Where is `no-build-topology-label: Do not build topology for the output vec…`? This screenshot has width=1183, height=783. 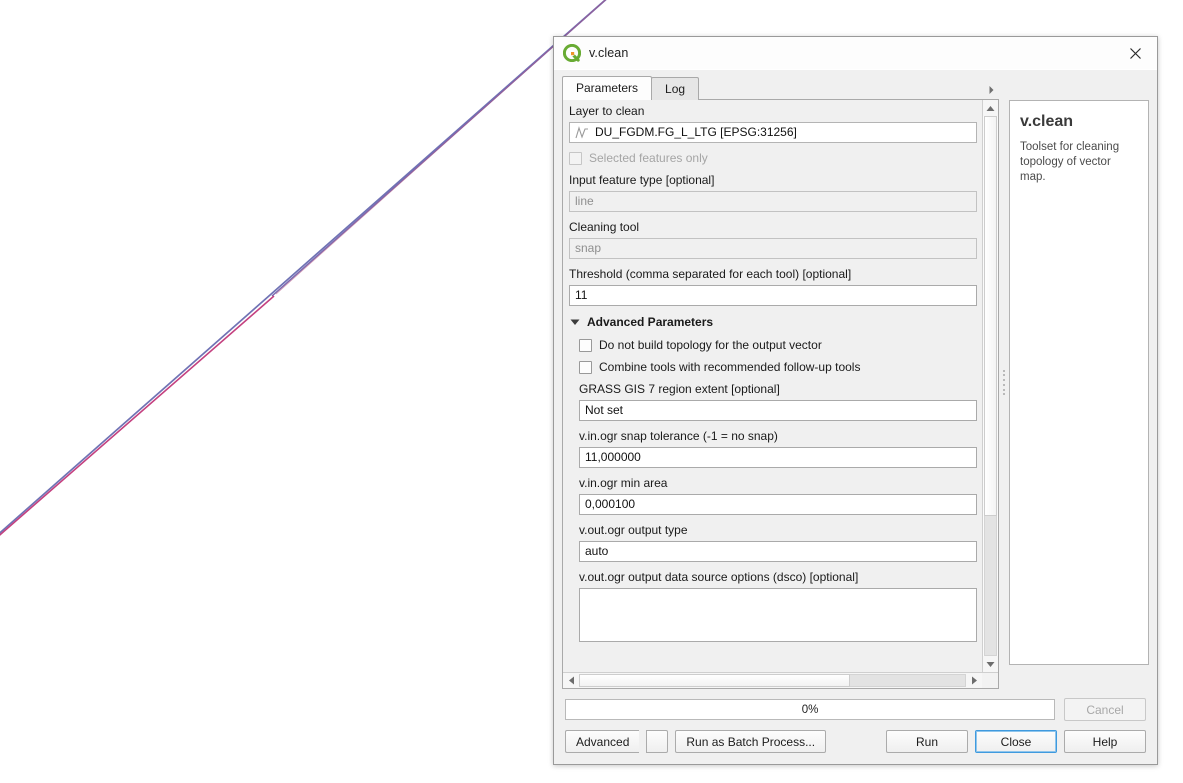 no-build-topology-label: Do not build topology for the output vec… is located at coordinates (710, 345).